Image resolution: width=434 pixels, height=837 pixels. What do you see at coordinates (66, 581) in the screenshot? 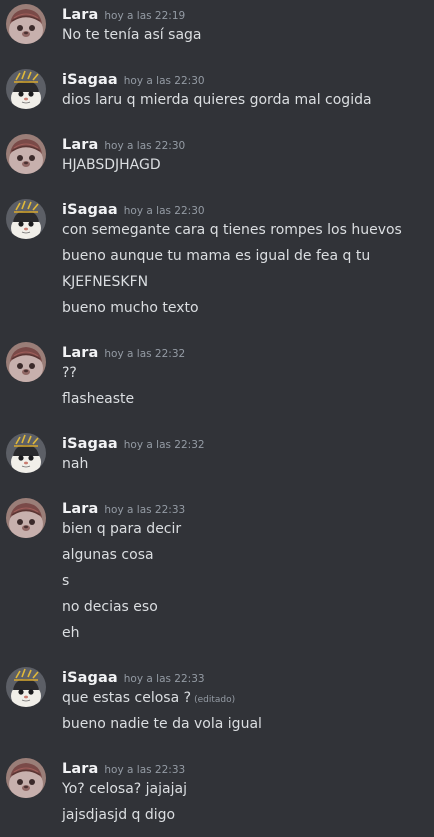
I see `message-text: s` at bounding box center [66, 581].